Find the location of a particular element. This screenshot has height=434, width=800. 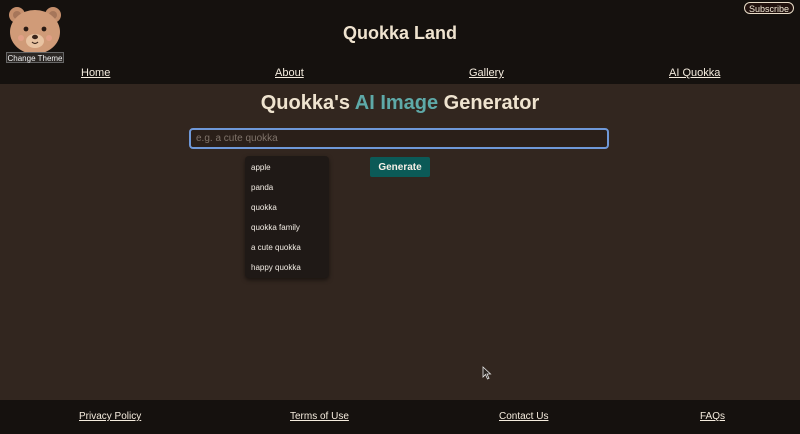

nav-gallery-link: Gallery is located at coordinates (486, 73).